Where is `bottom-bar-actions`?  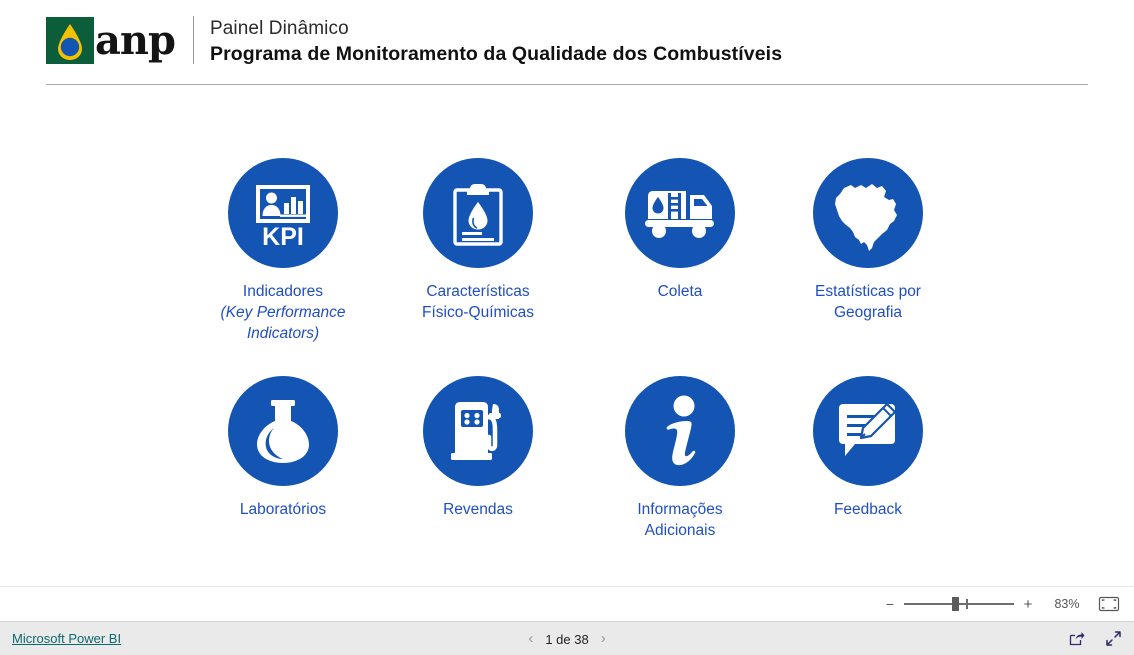
bottom-bar-actions is located at coordinates (1095, 641).